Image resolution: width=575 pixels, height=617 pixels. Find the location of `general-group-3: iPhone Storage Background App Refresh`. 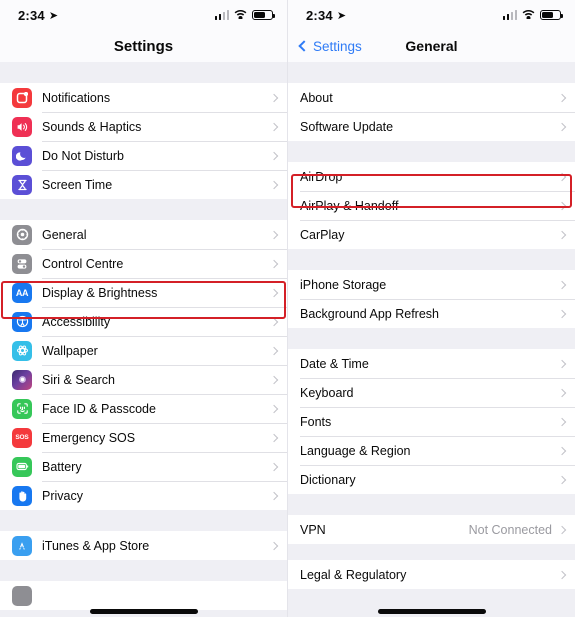

general-group-3: iPhone Storage Background App Refresh is located at coordinates (431, 299).